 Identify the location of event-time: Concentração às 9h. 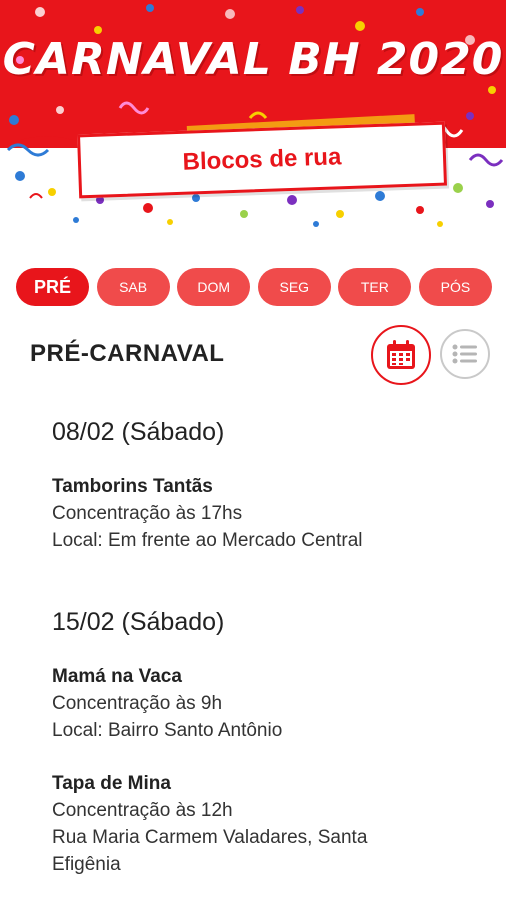
(137, 703).